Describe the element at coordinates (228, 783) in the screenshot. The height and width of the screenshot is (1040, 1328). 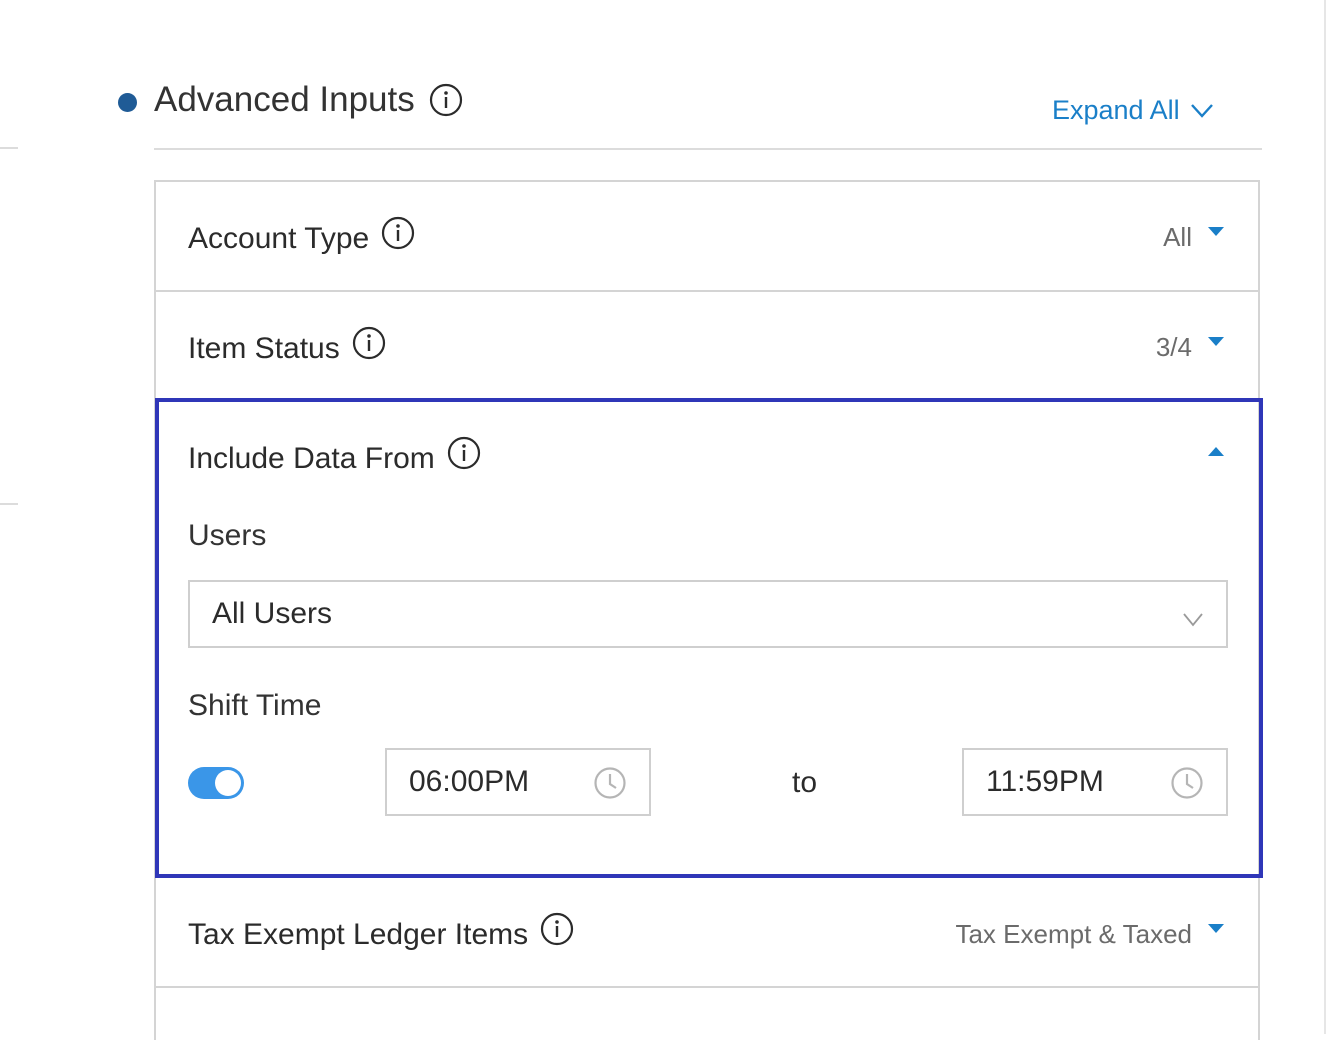
I see `toggle-knob` at that location.